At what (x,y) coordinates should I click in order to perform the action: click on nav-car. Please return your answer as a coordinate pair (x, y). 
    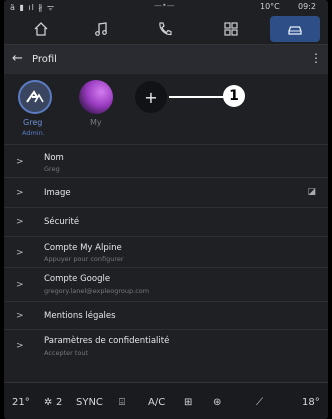
    Looking at the image, I should click on (295, 29).